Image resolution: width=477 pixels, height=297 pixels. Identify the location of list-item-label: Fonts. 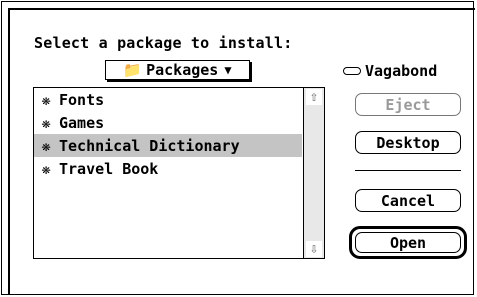
(82, 99).